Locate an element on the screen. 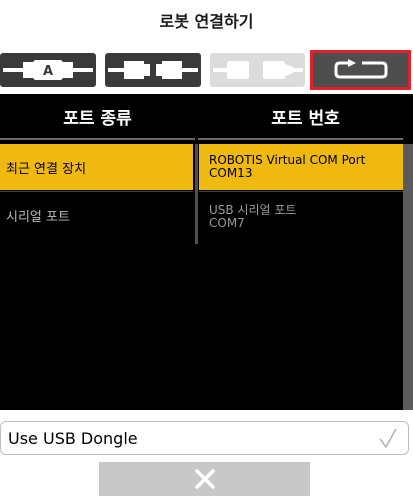 The height and width of the screenshot is (497, 413). port-item: USB 시리얼 포트 COM7 is located at coordinates (301, 217).